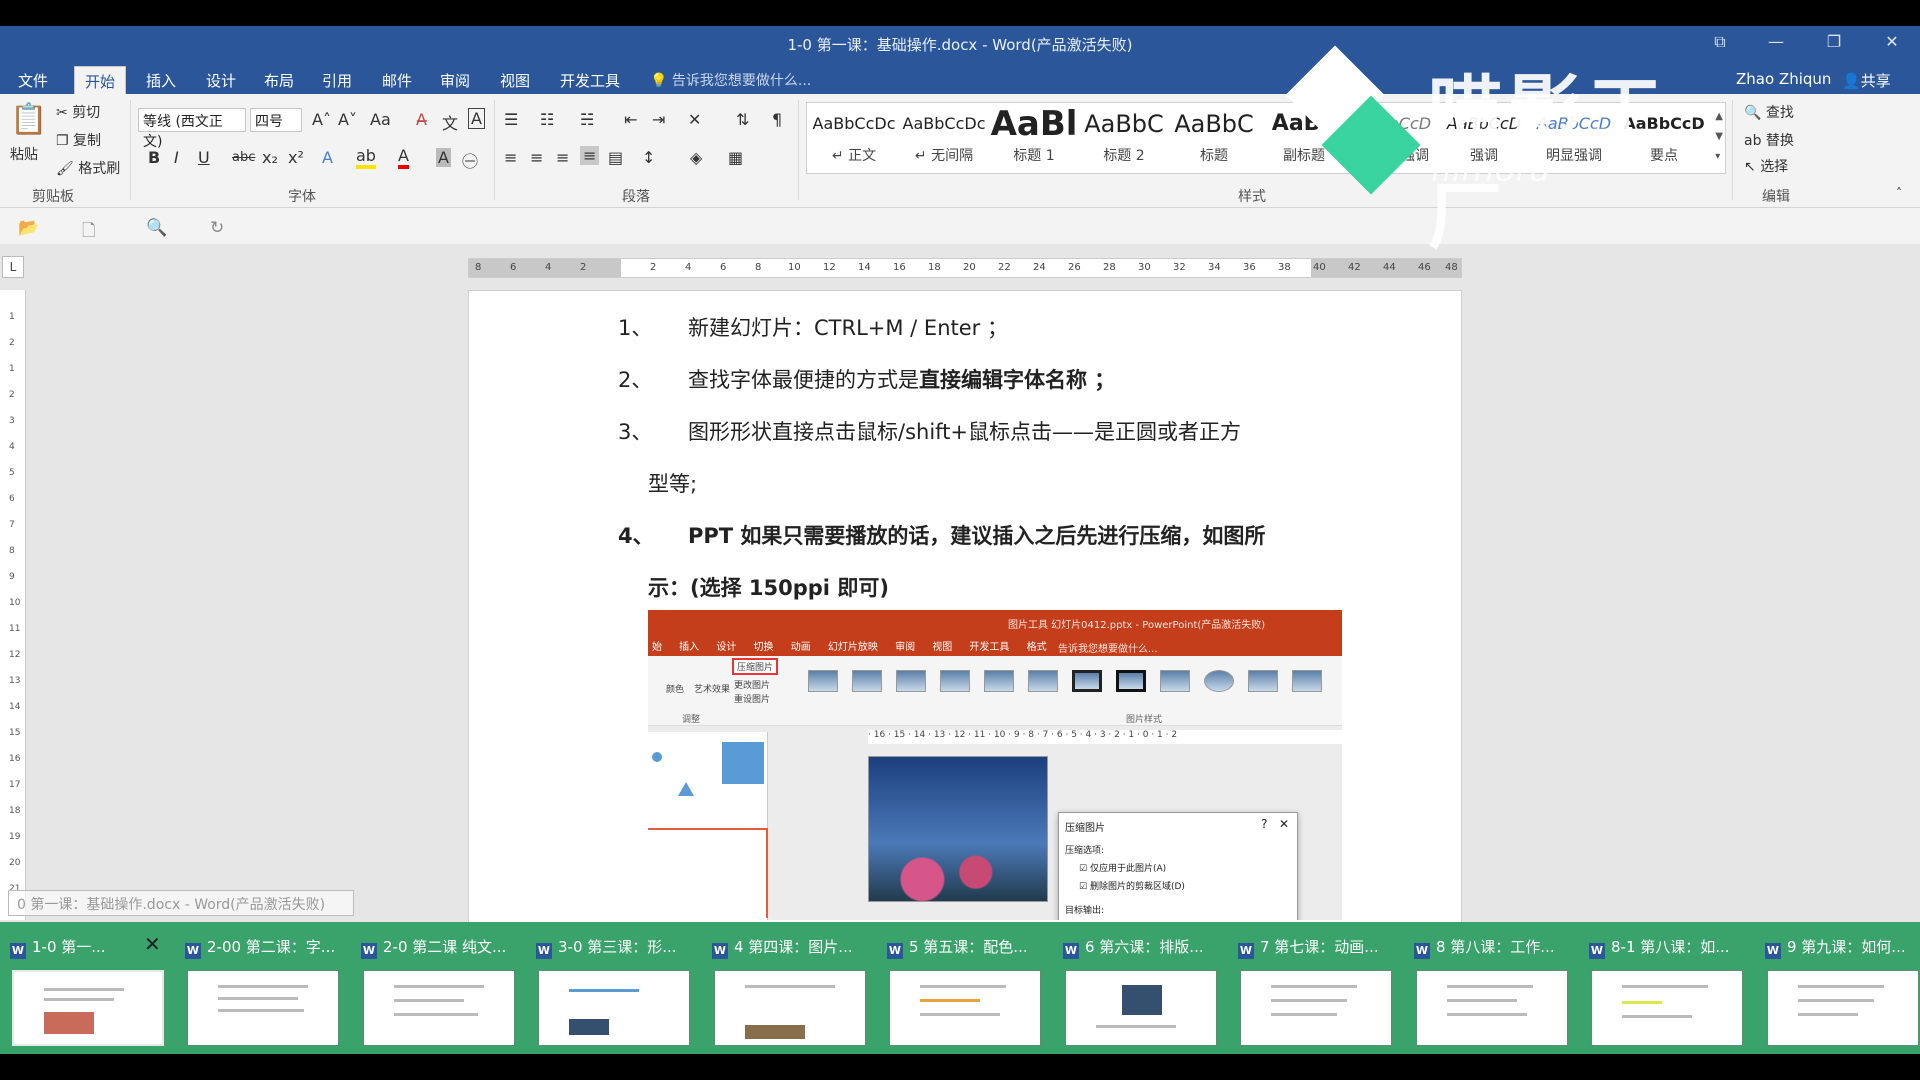  What do you see at coordinates (536, 157) in the screenshot?
I see `align-center-icon: ≡` at bounding box center [536, 157].